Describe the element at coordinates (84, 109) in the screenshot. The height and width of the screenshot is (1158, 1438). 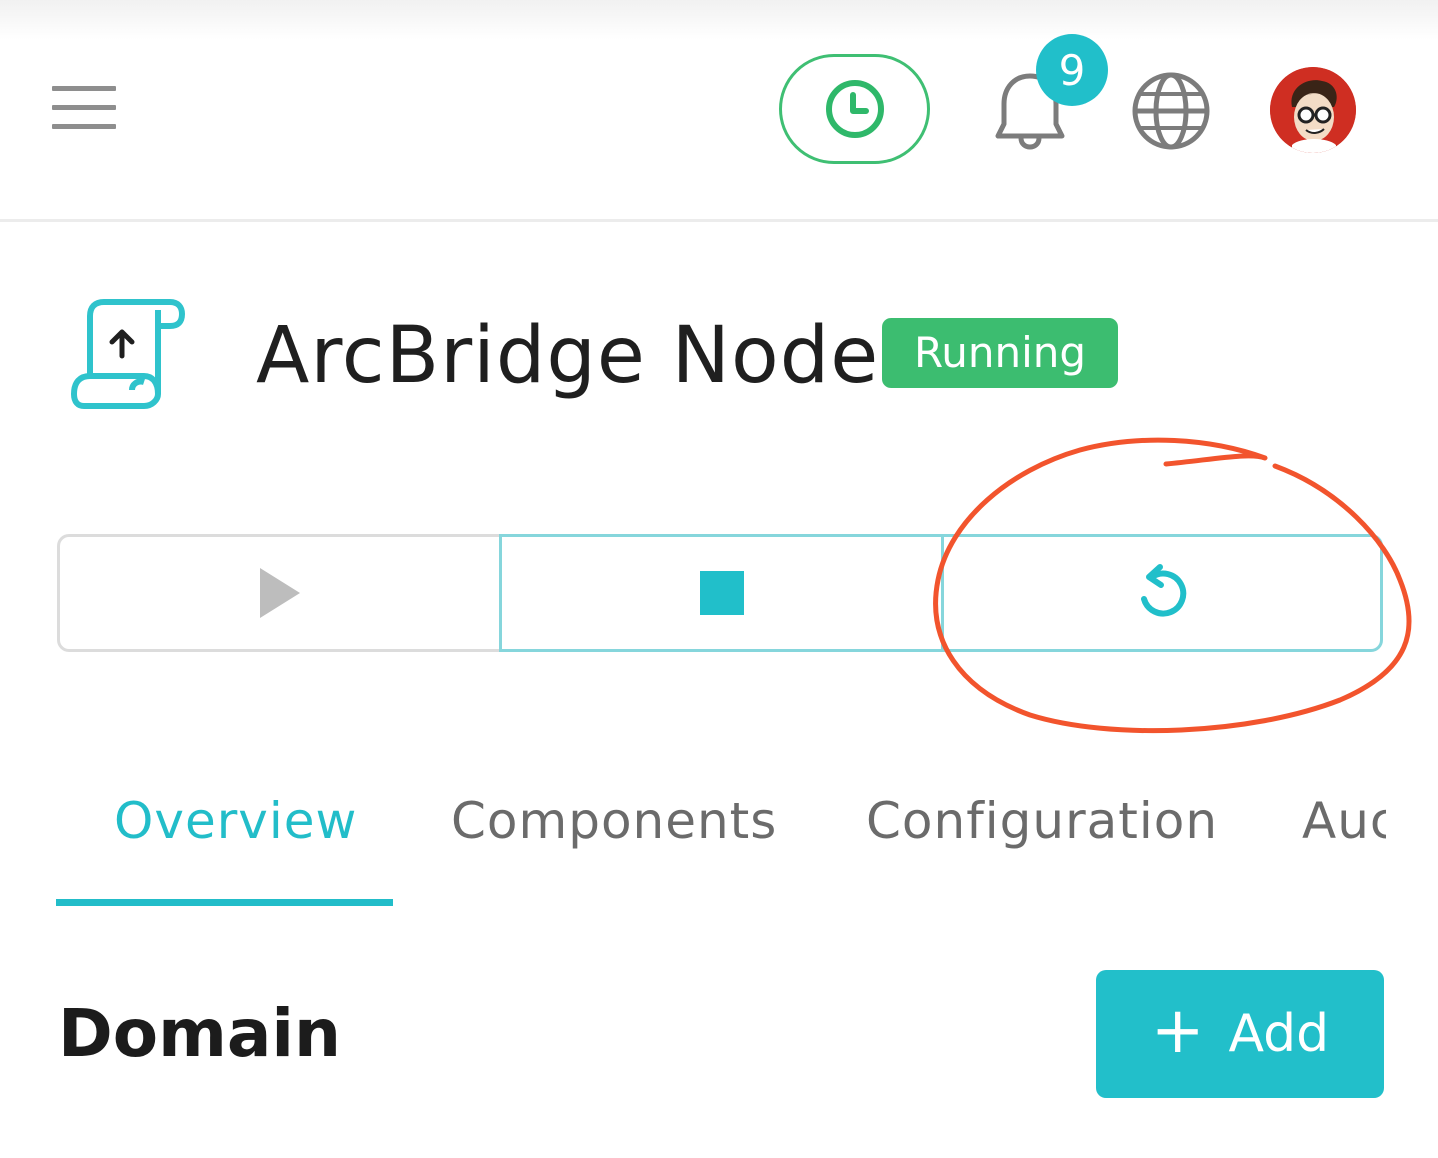
I see `hamburger-menu-icon` at that location.